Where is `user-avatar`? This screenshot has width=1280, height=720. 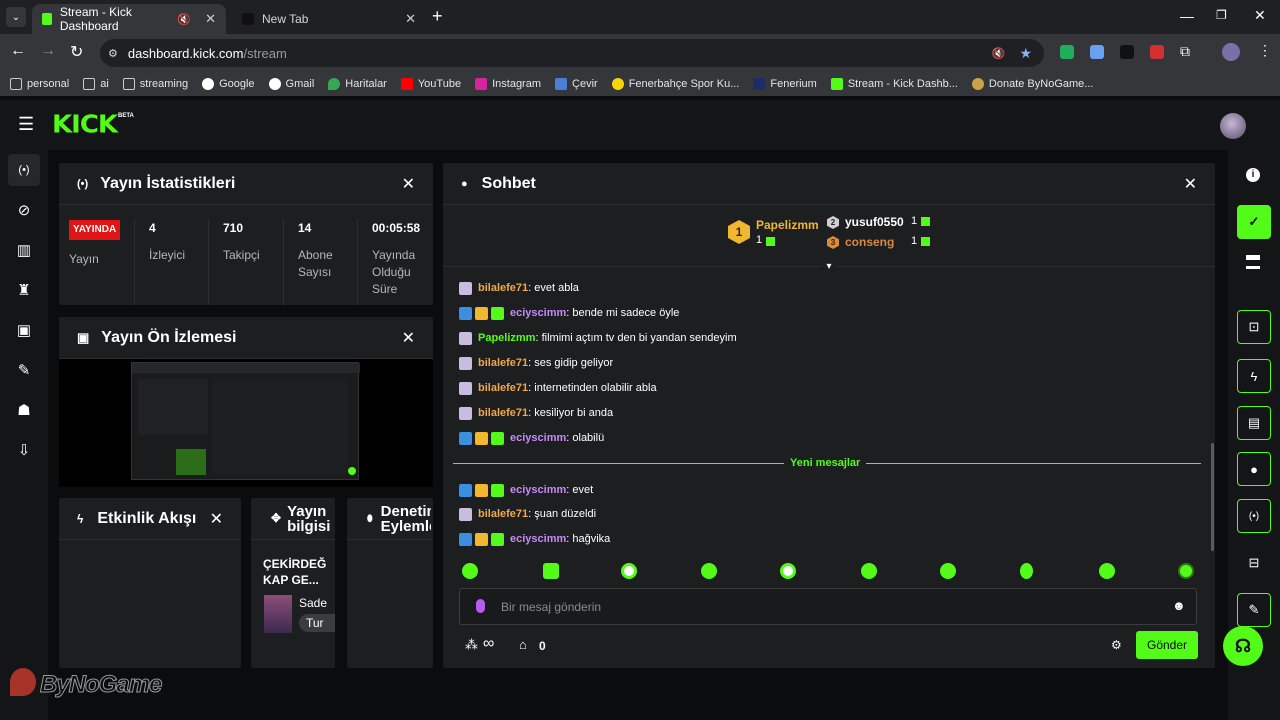 user-avatar is located at coordinates (1233, 126).